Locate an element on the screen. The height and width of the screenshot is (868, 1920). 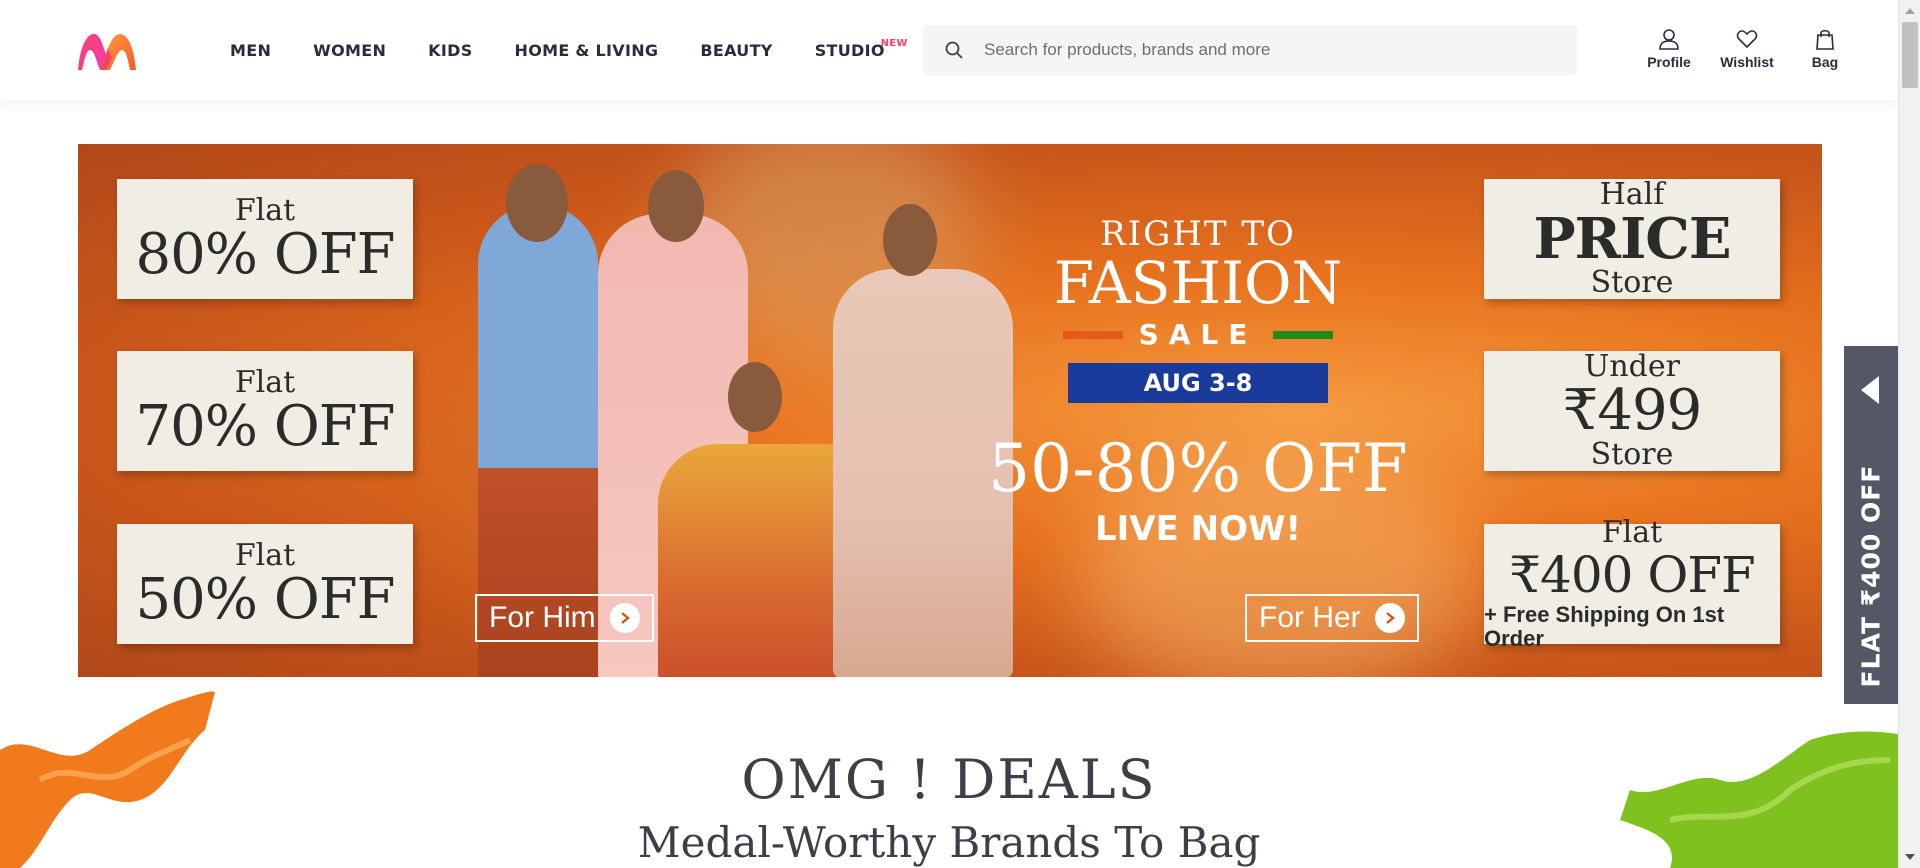
nav-studio: STUDIO NEW is located at coordinates (851, 50).